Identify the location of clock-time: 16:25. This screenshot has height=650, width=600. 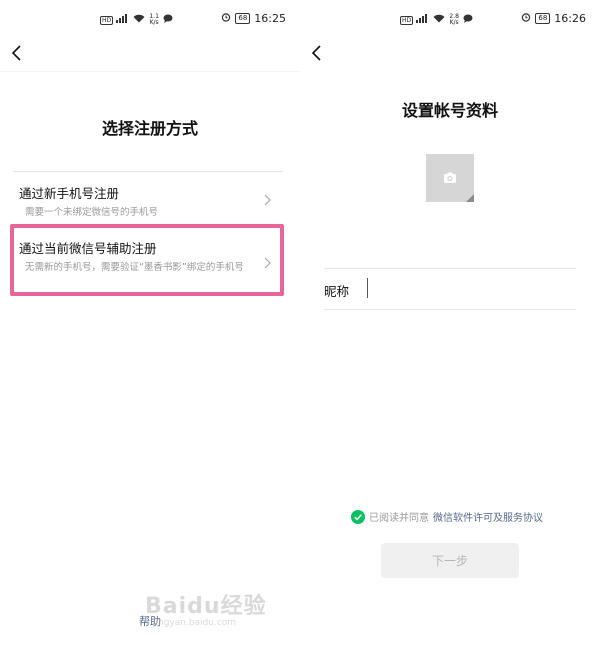
(270, 18).